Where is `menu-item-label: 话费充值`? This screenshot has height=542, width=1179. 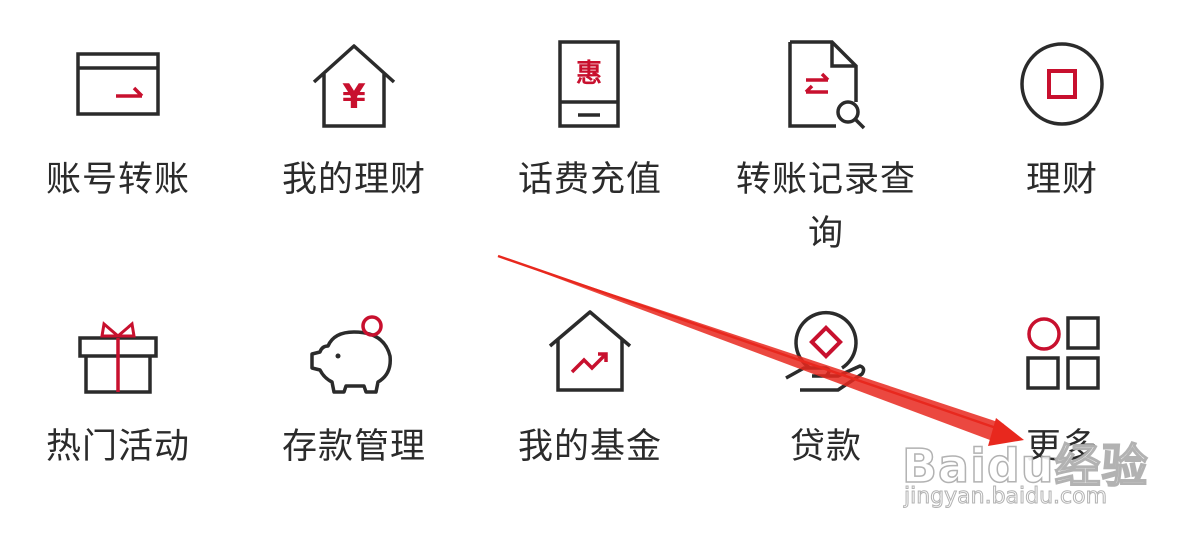
menu-item-label: 话费充值 is located at coordinates (589, 180).